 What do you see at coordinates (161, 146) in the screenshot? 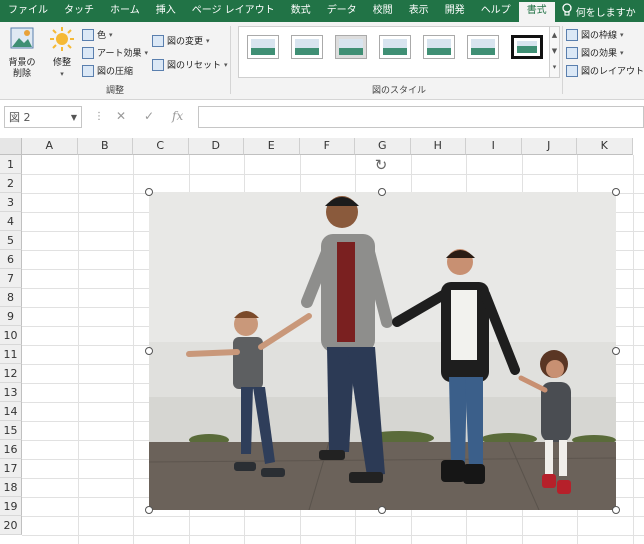
I see `column-header: C` at bounding box center [161, 146].